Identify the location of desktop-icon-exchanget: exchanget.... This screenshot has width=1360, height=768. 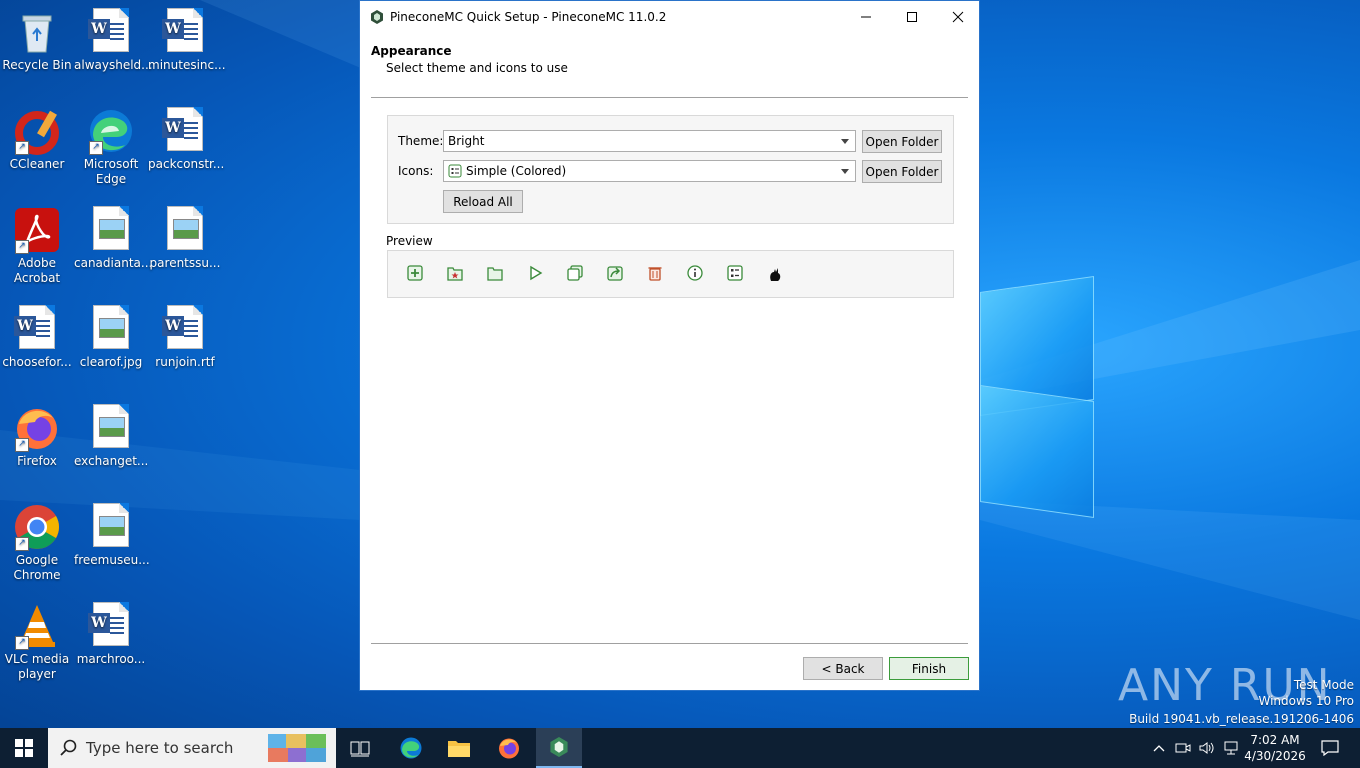
(111, 436).